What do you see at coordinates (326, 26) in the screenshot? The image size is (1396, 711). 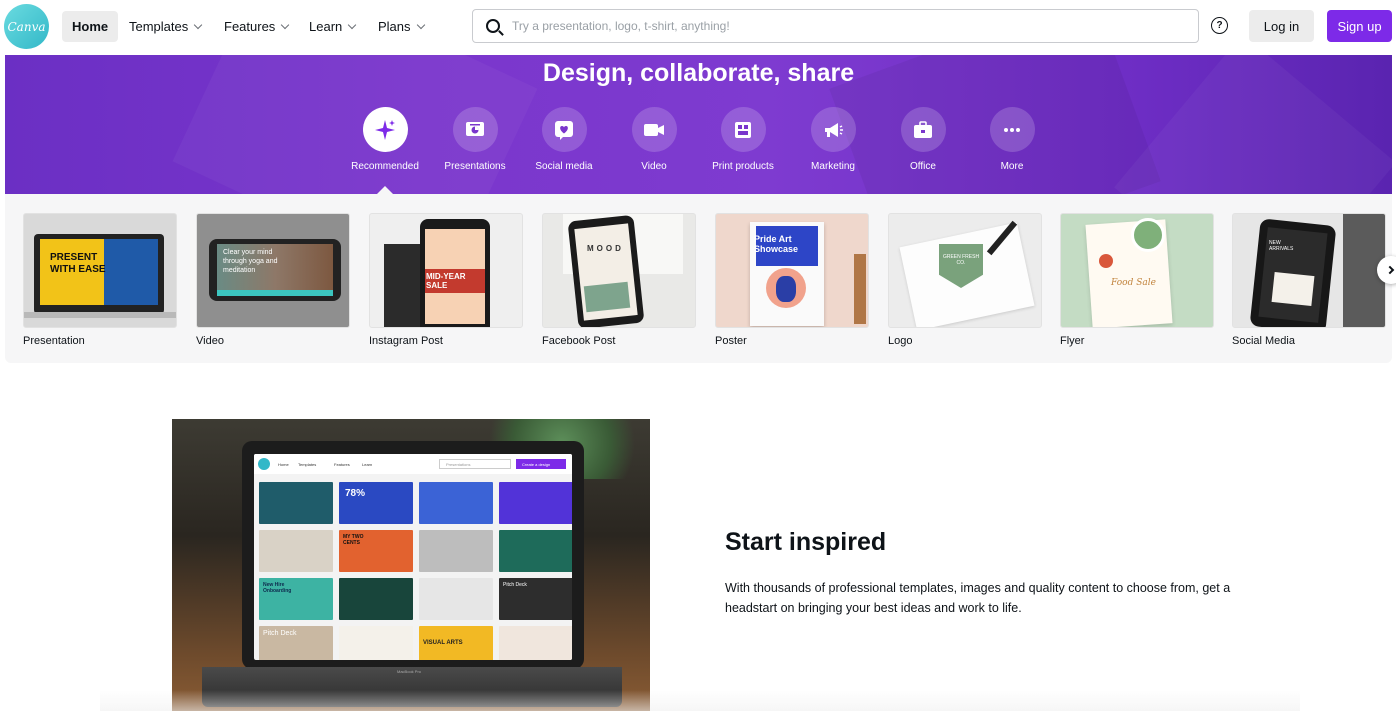 I see `nav-learn-label: Learn` at bounding box center [326, 26].